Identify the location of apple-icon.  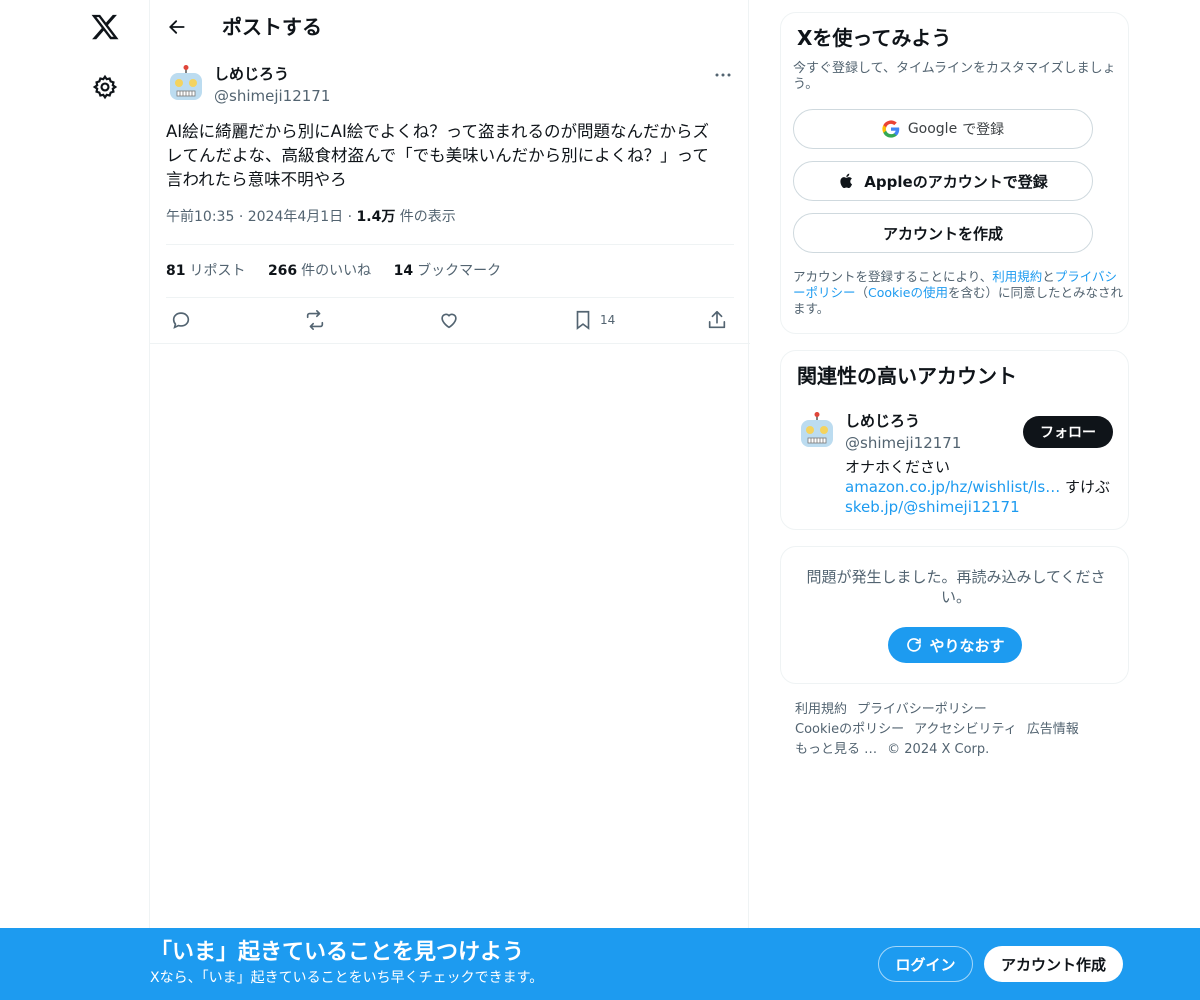
(847, 181).